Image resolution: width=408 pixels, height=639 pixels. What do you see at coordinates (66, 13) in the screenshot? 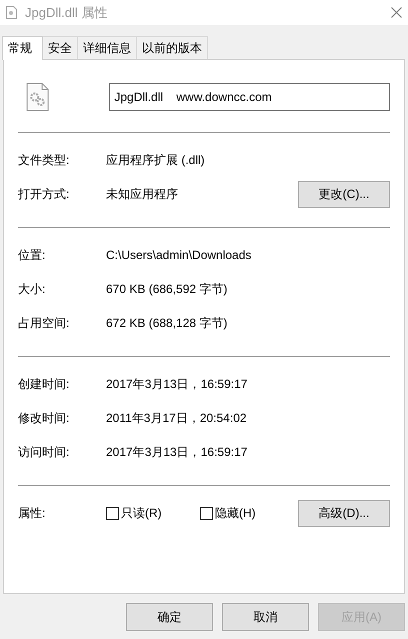
I see `window-title: JpgDll.dll 属性` at bounding box center [66, 13].